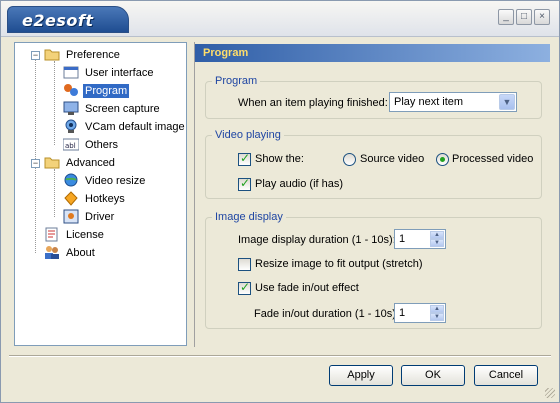 The height and width of the screenshot is (403, 560). I want to click on tree-node-preference: − Preference, so click(105, 55).